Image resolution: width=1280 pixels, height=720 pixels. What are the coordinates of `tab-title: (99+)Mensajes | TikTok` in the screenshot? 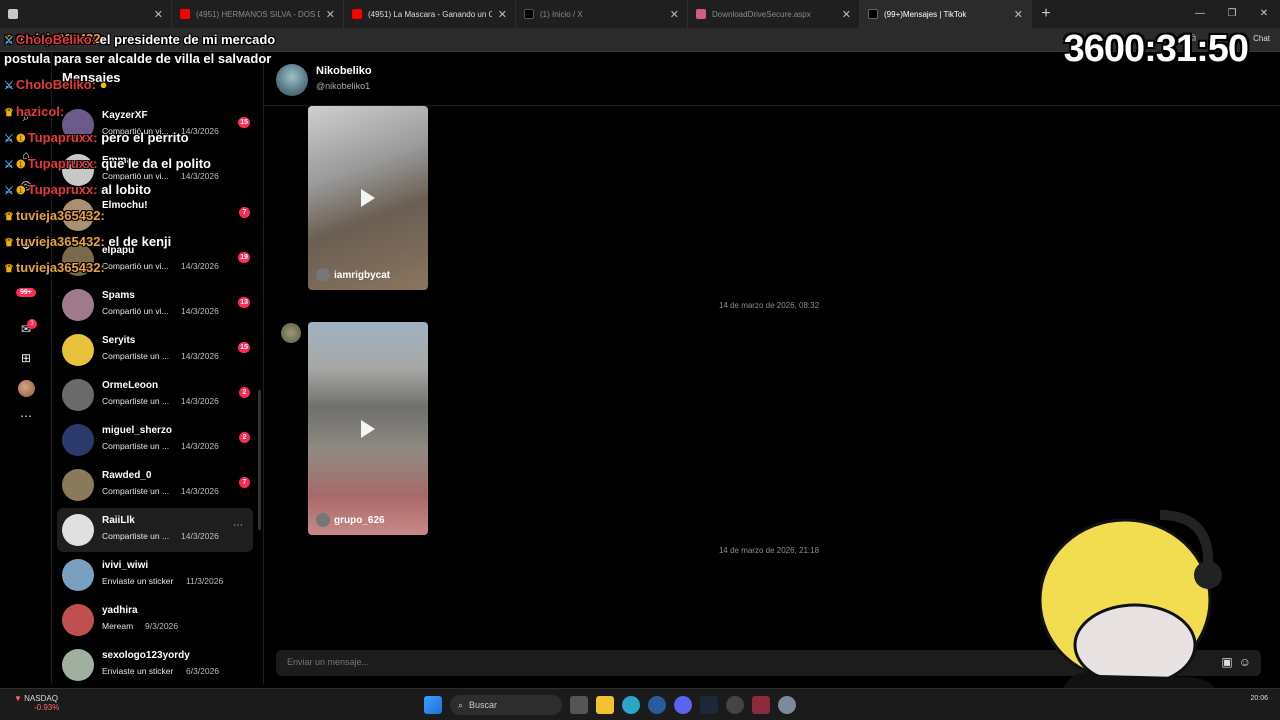 It's located at (925, 14).